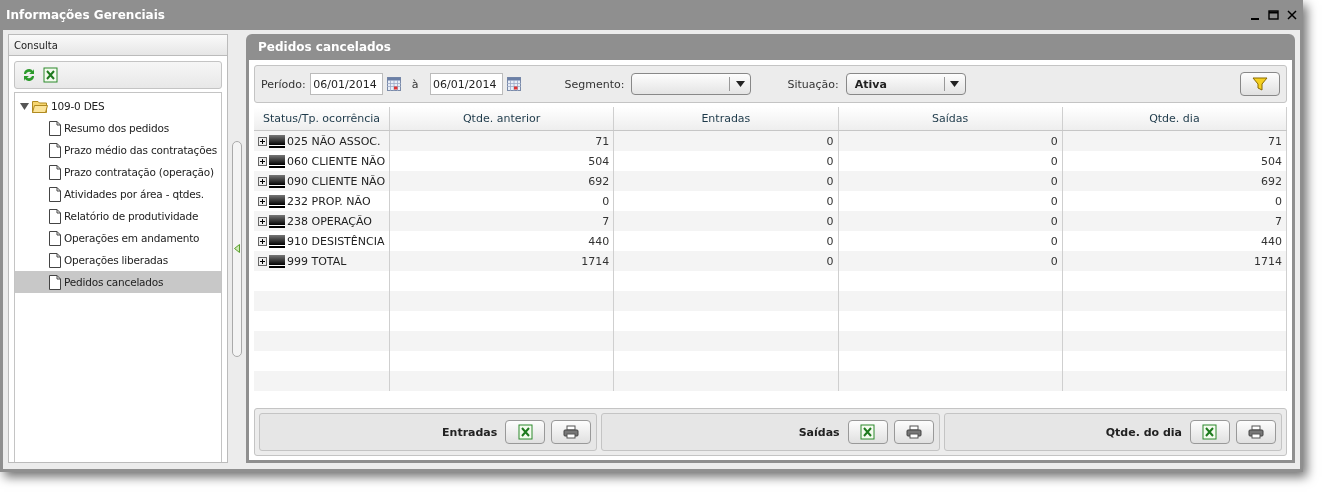 The width and height of the screenshot is (1329, 499). Describe the element at coordinates (329, 201) in the screenshot. I see `table-cell: 232 PROP. NÃO` at that location.